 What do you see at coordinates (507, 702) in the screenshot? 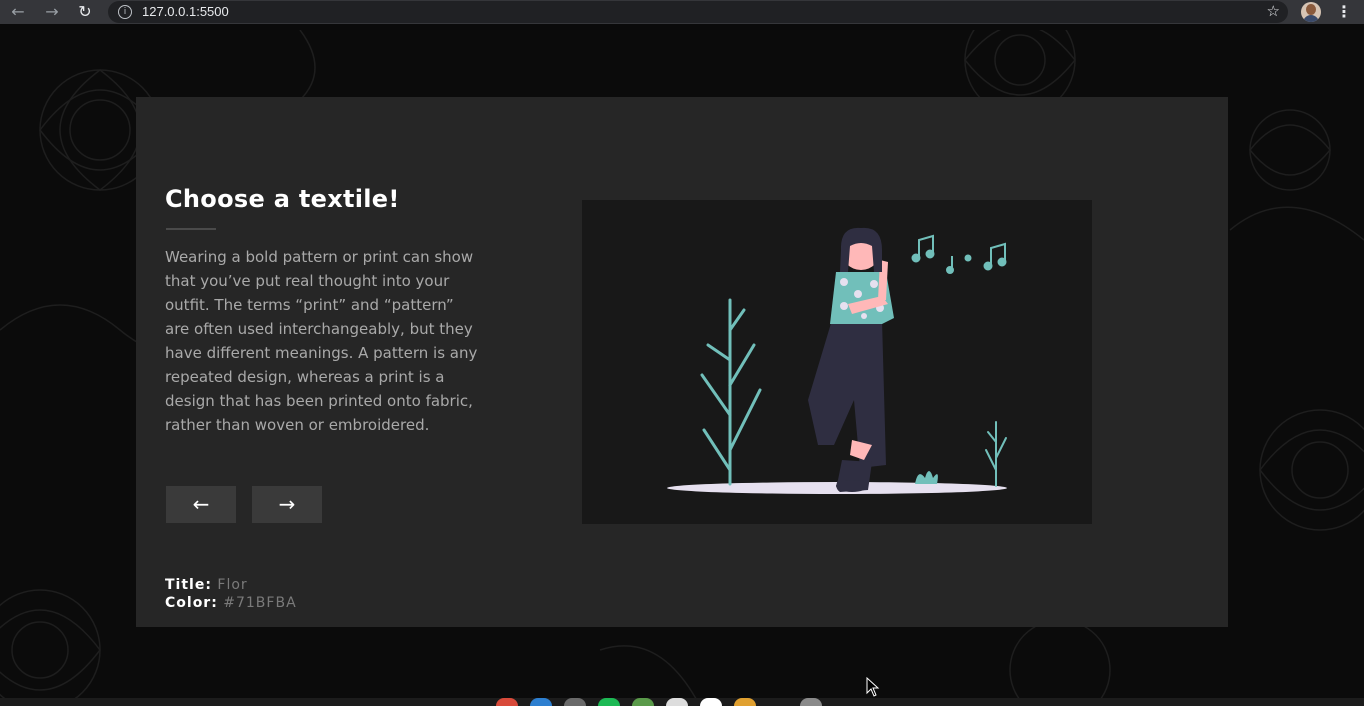
I see `chrome-taskbar-icon` at bounding box center [507, 702].